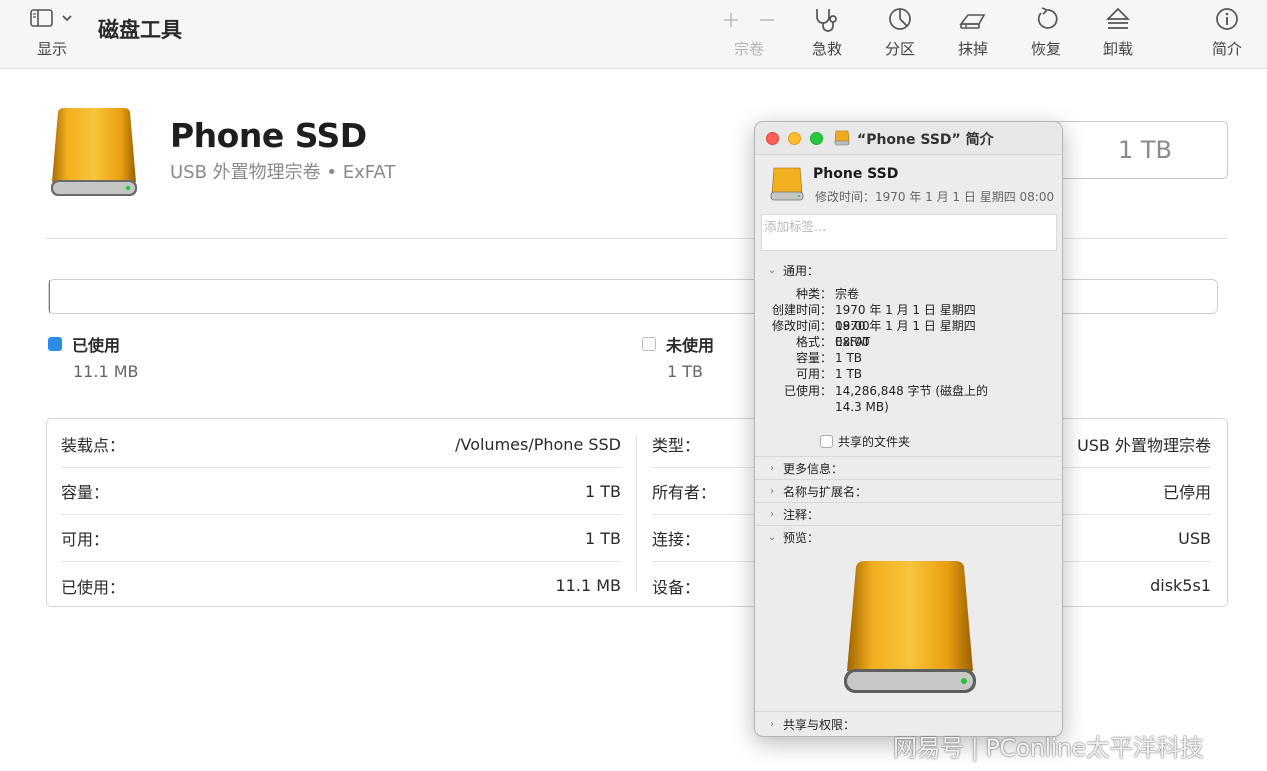  Describe the element at coordinates (748, 49) in the screenshot. I see `volume-label: 宗卷` at that location.